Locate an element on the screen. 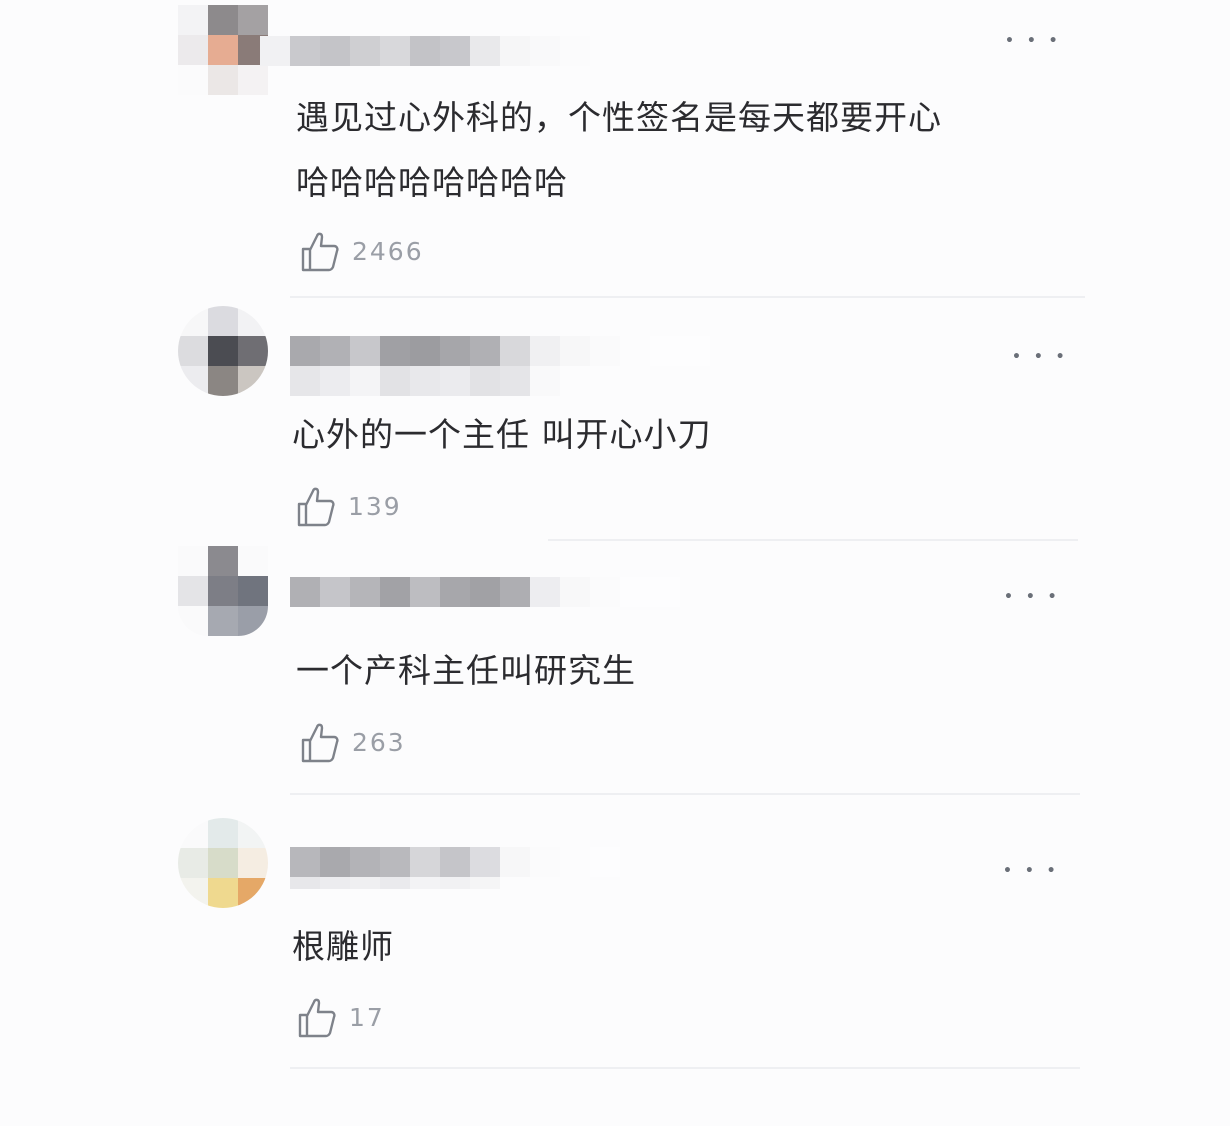  comment-text: 一个产科主任叫研究生 is located at coordinates (466, 670).